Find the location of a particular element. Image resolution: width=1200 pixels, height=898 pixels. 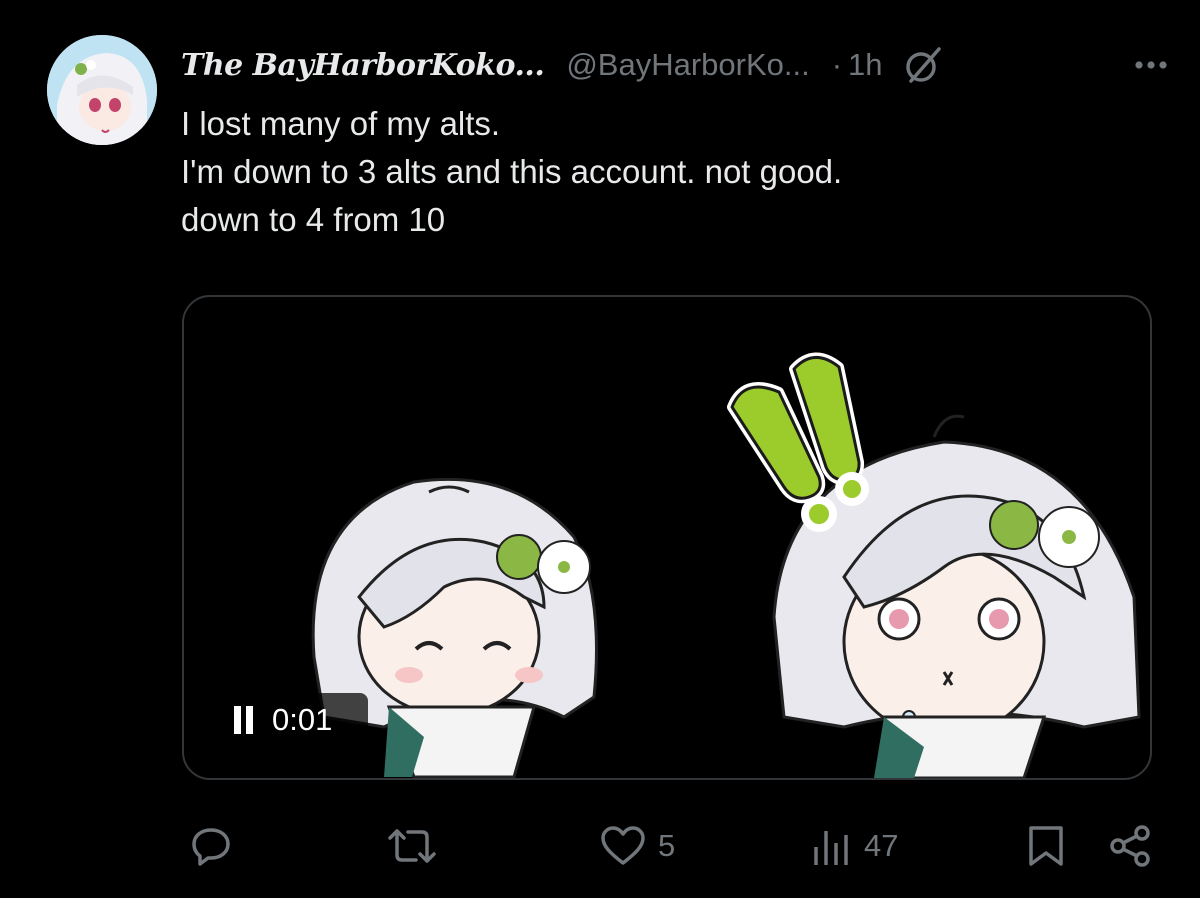

grok-icon is located at coordinates (923, 65).